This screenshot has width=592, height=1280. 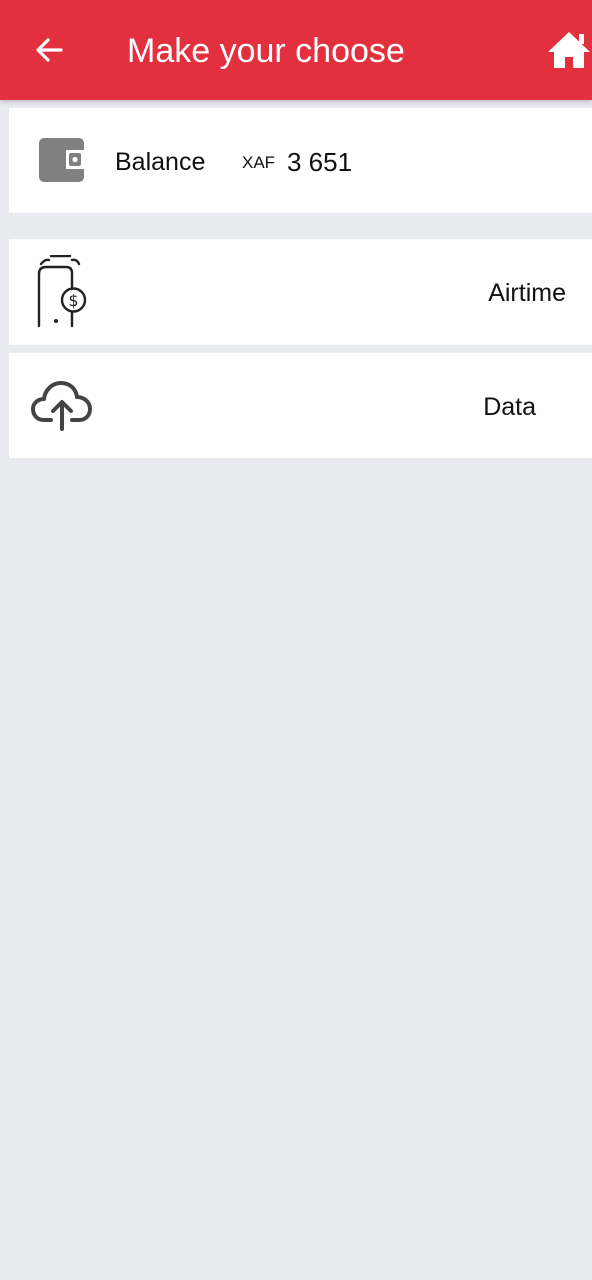 I want to click on balance-amount: 3 651, so click(x=320, y=162).